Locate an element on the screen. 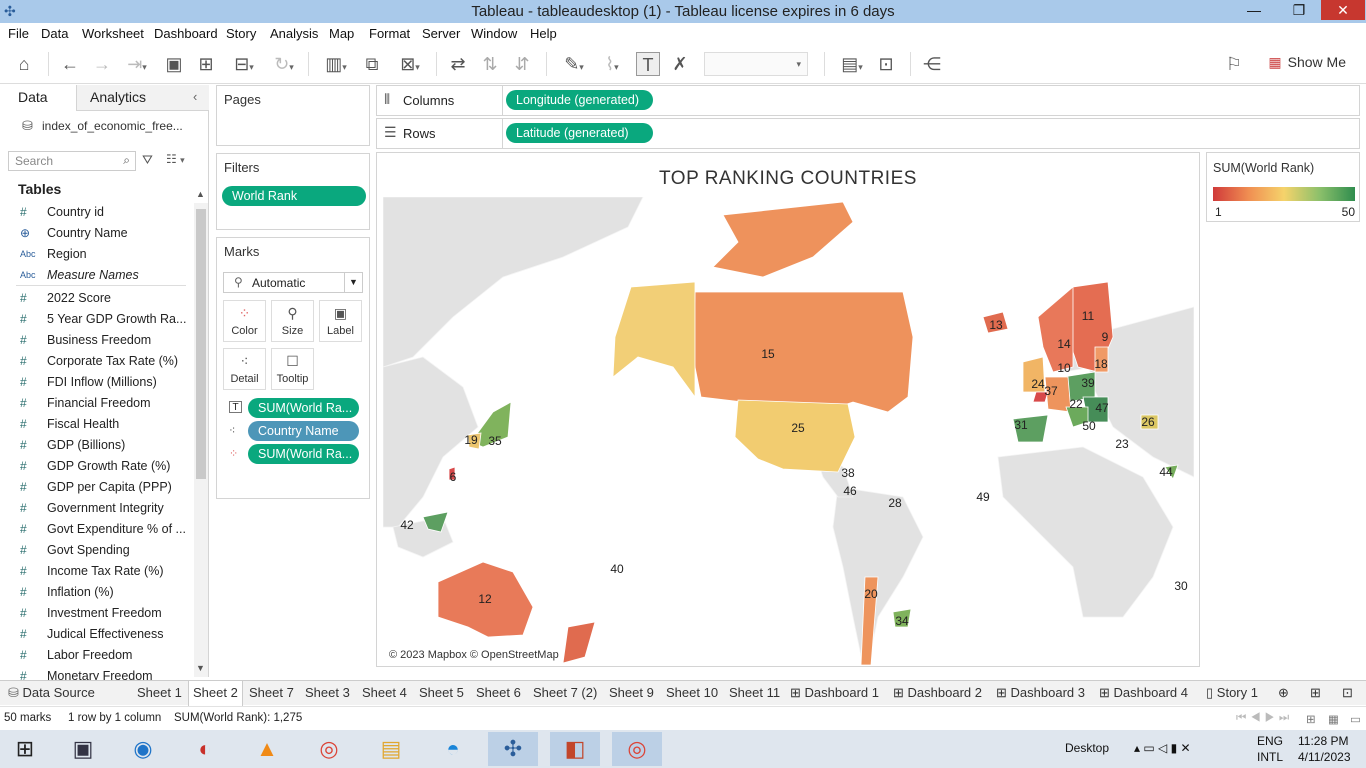  field-item: Abc Region is located at coordinates (96, 254).